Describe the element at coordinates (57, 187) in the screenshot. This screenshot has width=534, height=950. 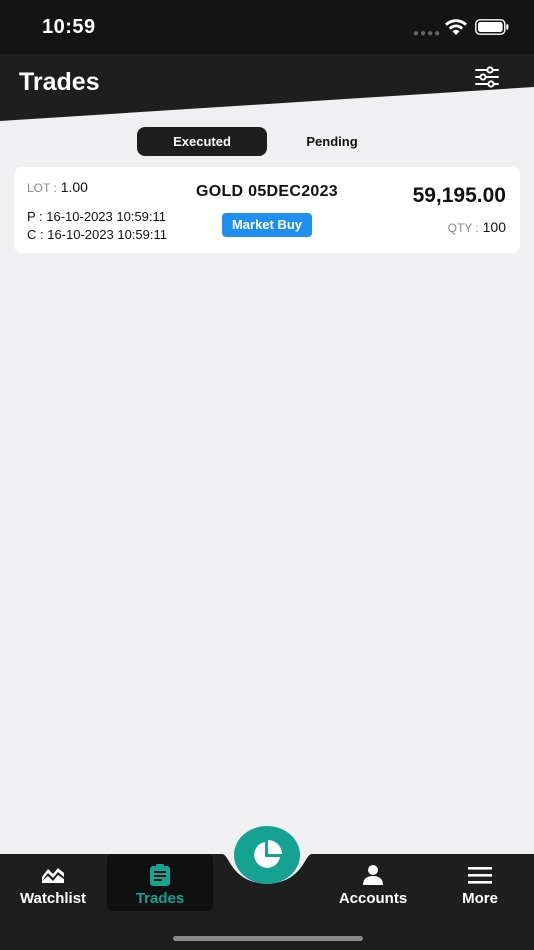
I see `lot-info: LOT : 1.00` at that location.